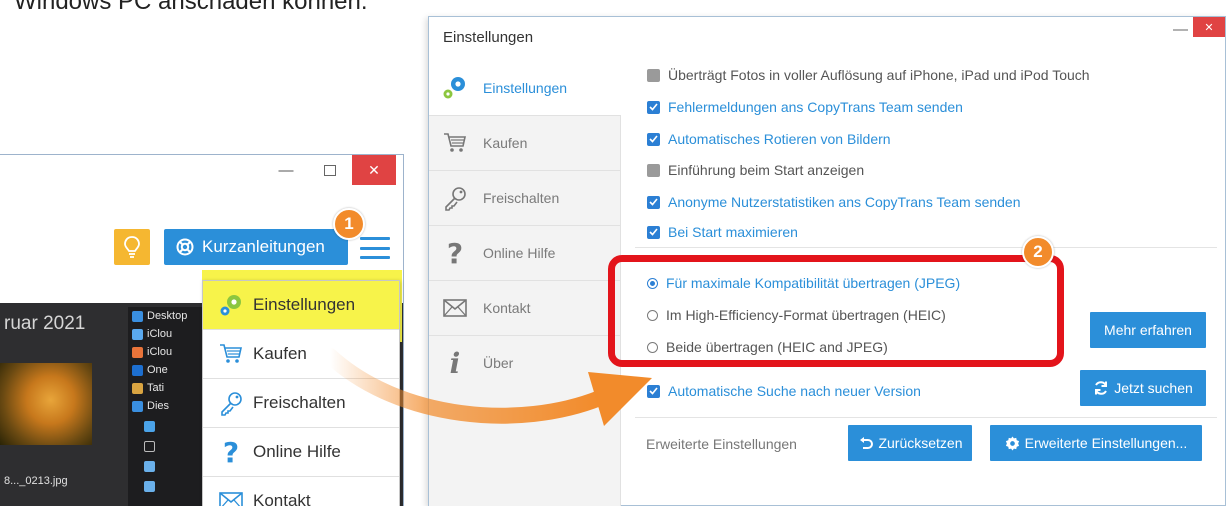 The height and width of the screenshot is (506, 1226). I want to click on onedrive-icon, so click(137, 370).